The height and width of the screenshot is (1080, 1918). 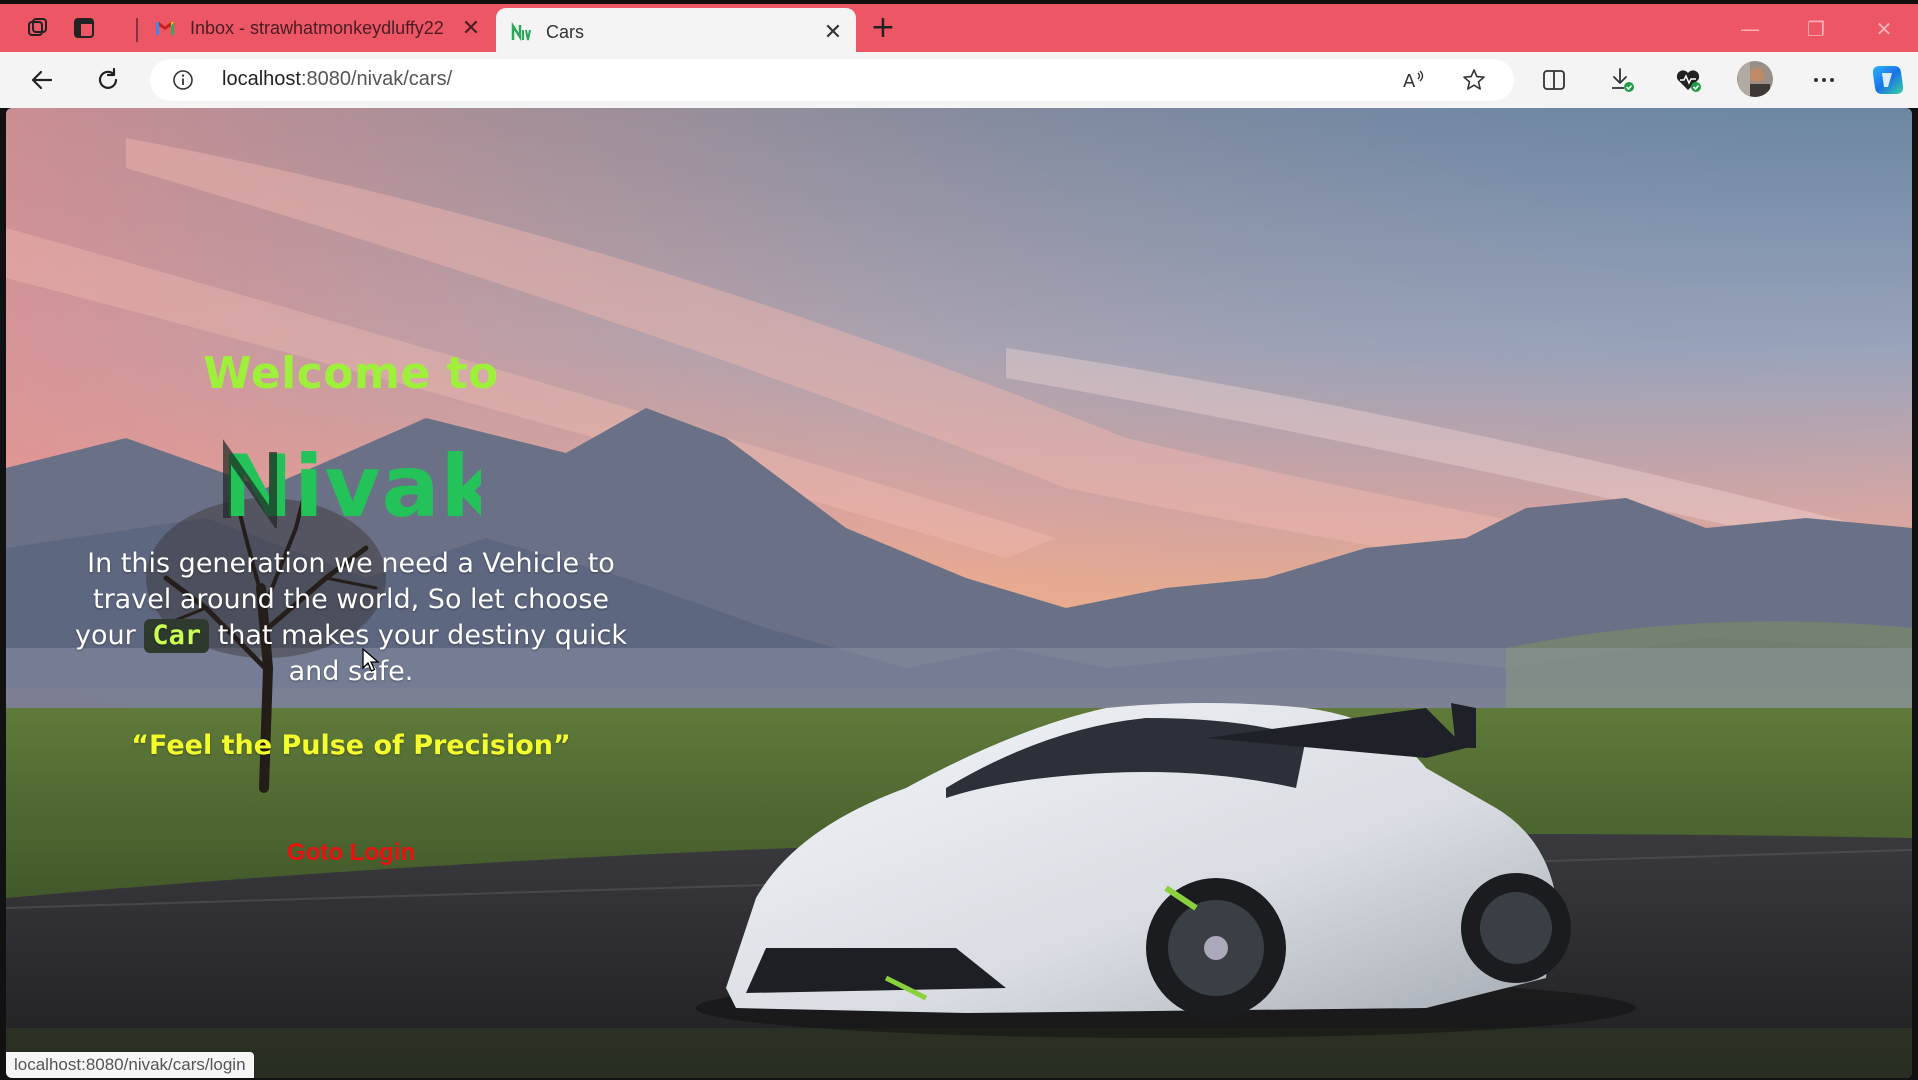 What do you see at coordinates (351, 745) in the screenshot?
I see `tagline-quote: “Feel the Pulse of Precision”` at bounding box center [351, 745].